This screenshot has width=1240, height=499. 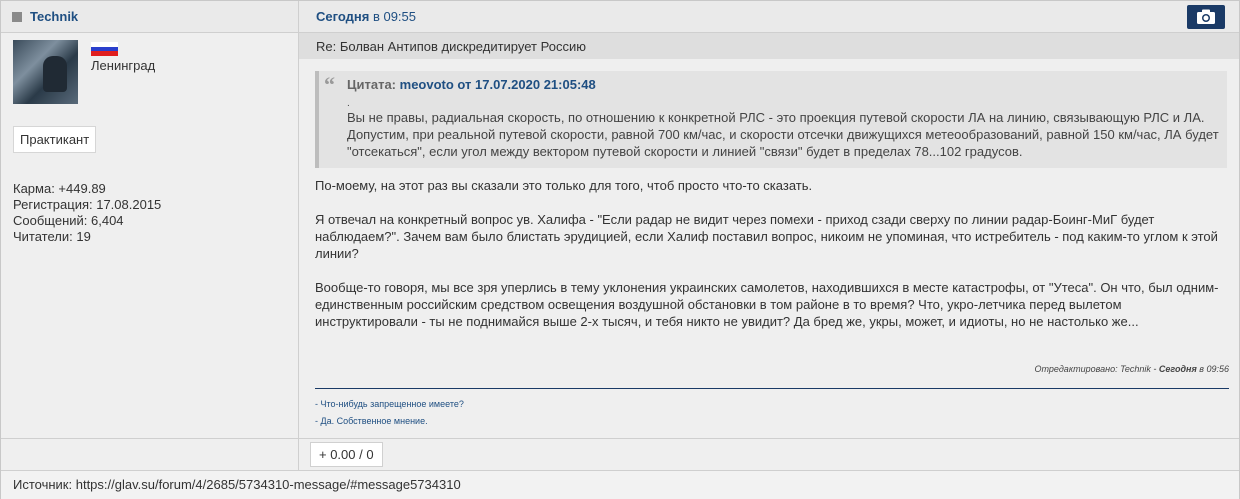 What do you see at coordinates (769, 17) in the screenshot?
I see `post-header-date: Сегодня в 09:55` at bounding box center [769, 17].